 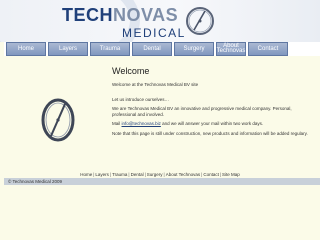 What do you see at coordinates (154, 33) in the screenshot?
I see `logo-medical-text: MEDICAL` at bounding box center [154, 33].